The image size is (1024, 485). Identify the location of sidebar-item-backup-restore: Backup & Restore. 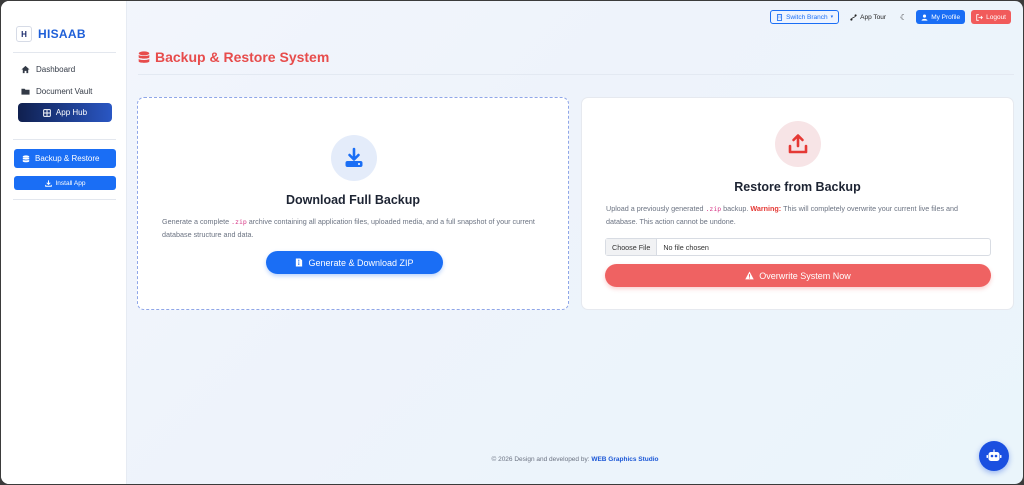
(65, 158).